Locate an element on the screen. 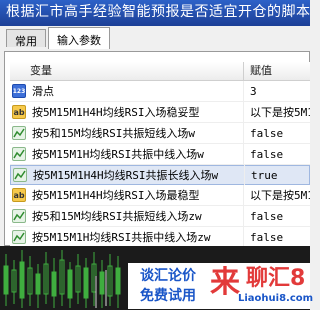 This screenshot has width=320, height=310. variable-cell: 123 滑点 is located at coordinates (127, 91).